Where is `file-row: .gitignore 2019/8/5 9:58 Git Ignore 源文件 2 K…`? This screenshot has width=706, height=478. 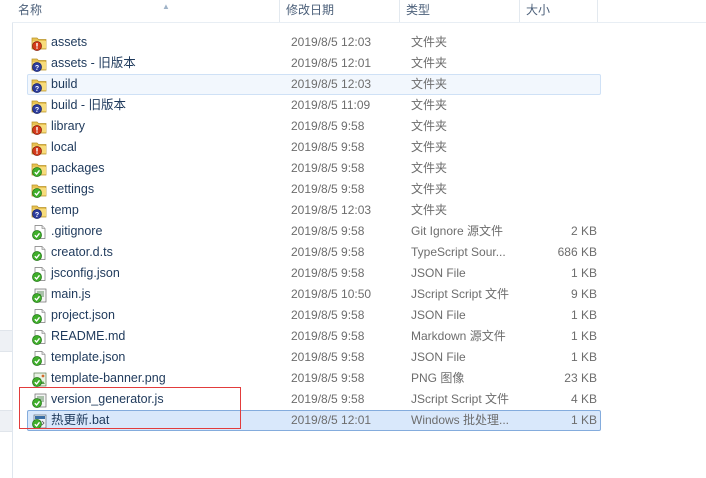 file-row: .gitignore 2019/8/5 9:58 Git Ignore 源文件 2 K… is located at coordinates (314, 231).